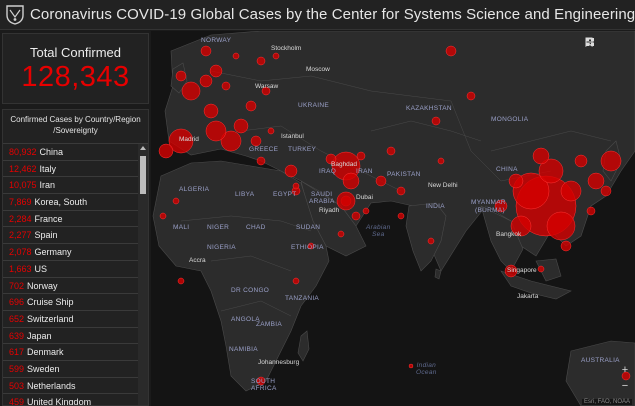  I want to click on total-confirmed-label: Total Confirmed, so click(75, 52).